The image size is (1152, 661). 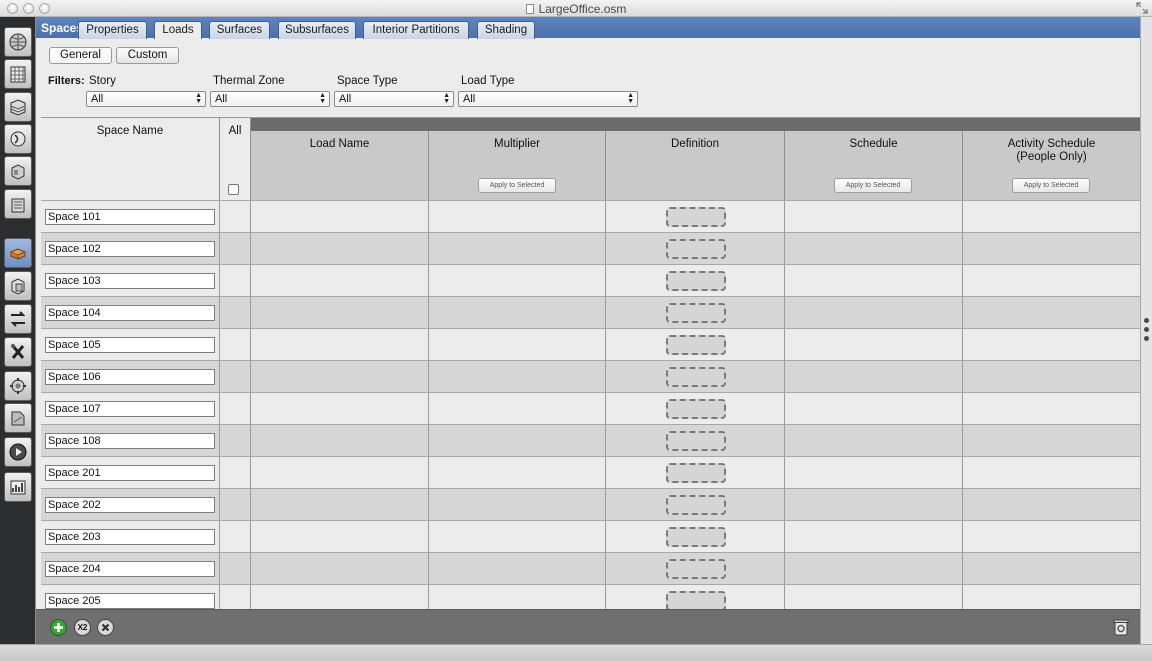 I want to click on add-icon, so click(x=58, y=627).